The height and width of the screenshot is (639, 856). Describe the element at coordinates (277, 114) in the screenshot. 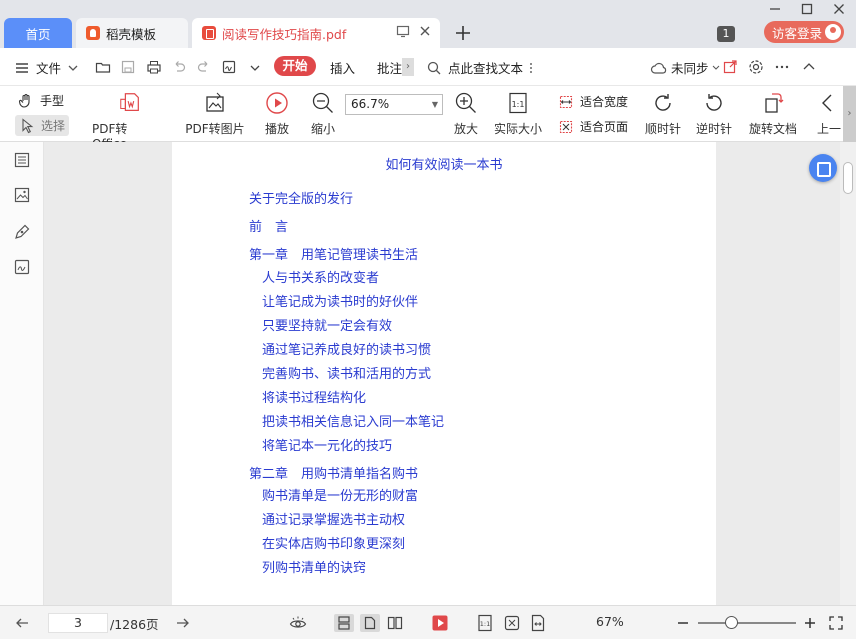

I see `play-button: 播放` at that location.